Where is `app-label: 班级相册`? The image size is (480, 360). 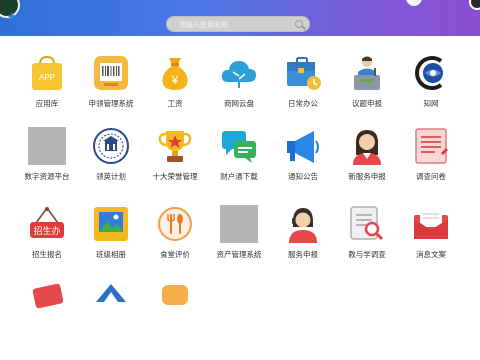
app-label: 班级相册 is located at coordinates (111, 254).